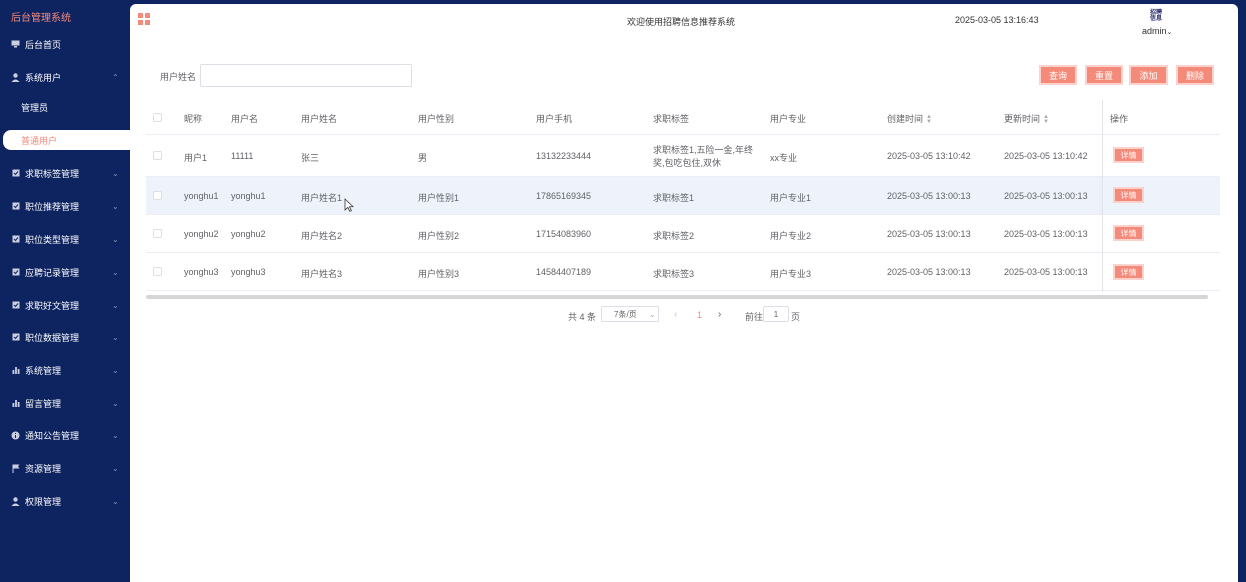 The image size is (1246, 582). Describe the element at coordinates (65, 370) in the screenshot. I see `sidebar-item-system-management: 系统管理 ⌄` at that location.